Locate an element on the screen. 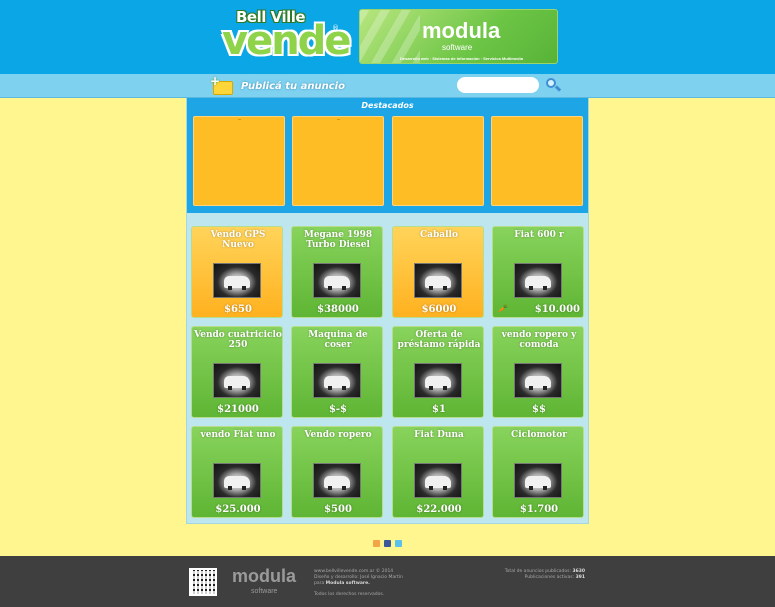  listing-card: Maquina de coser $-$ is located at coordinates (337, 372).